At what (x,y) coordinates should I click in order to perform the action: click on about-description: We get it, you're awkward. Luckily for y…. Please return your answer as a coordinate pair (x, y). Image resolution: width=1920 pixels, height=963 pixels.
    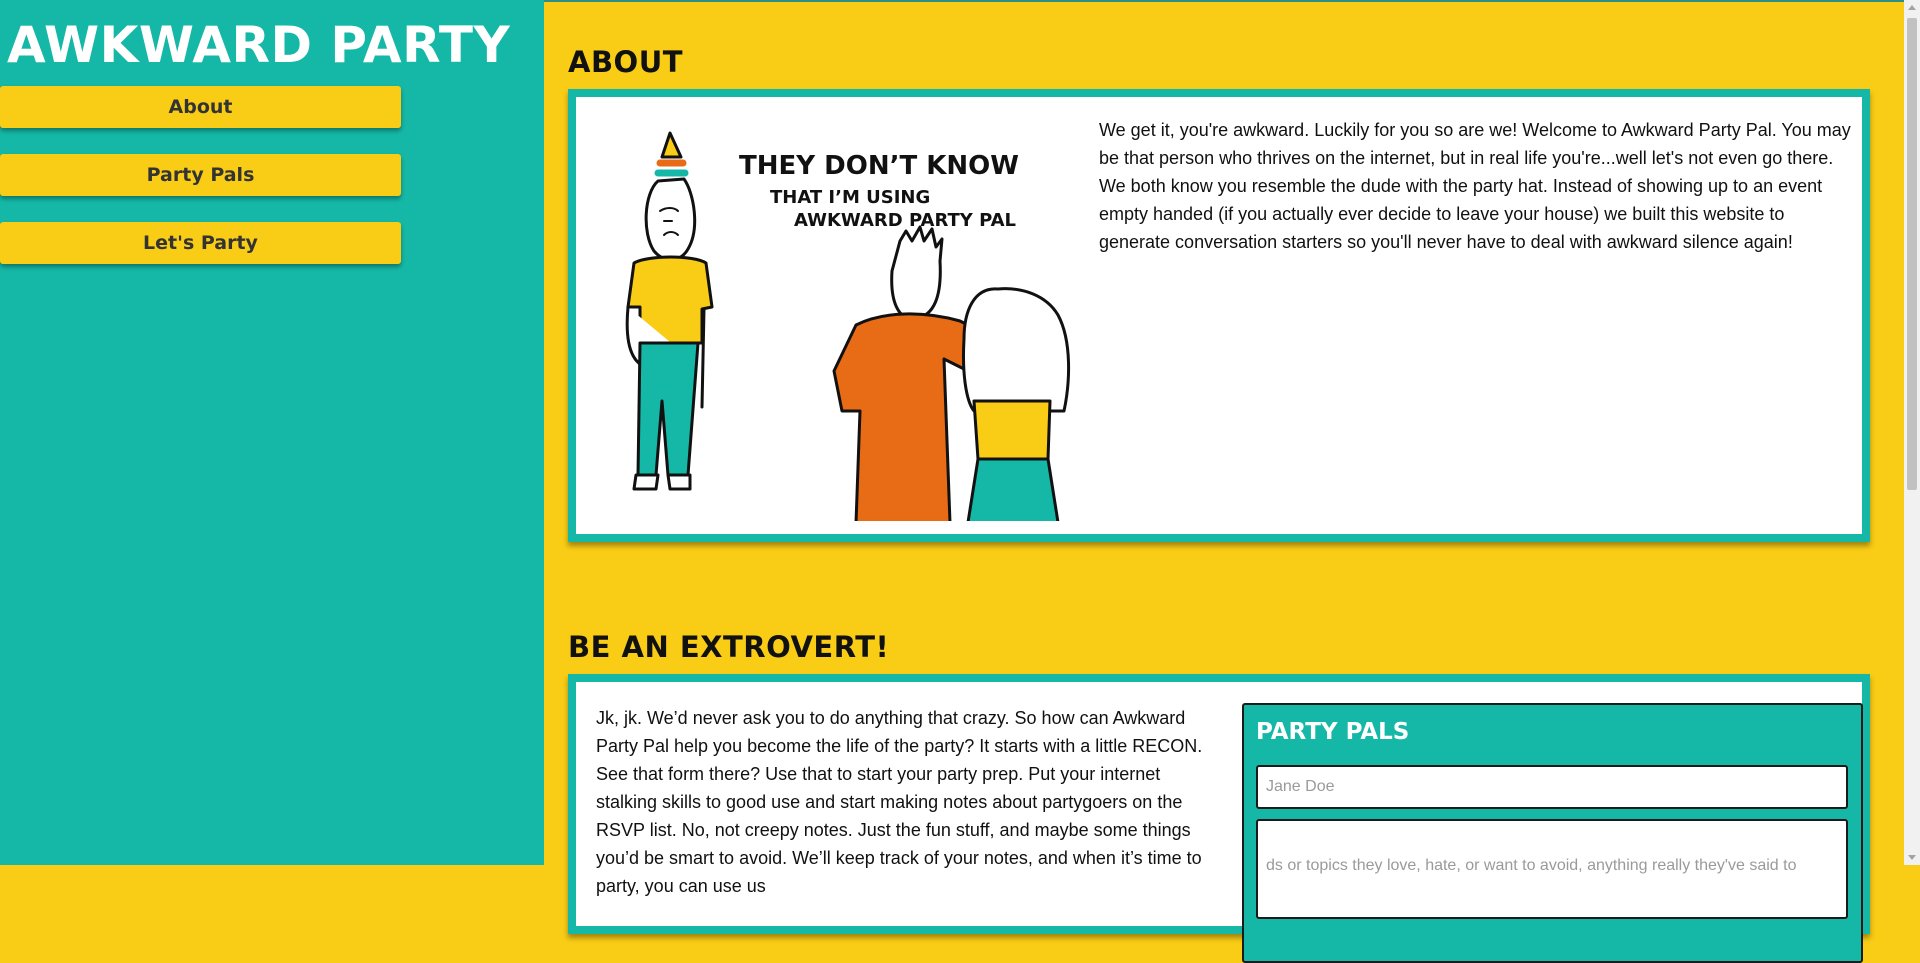
    Looking at the image, I should click on (1475, 186).